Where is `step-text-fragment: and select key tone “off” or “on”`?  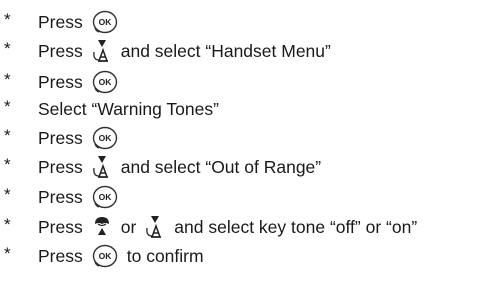 step-text-fragment: and select key tone “off” or “on” is located at coordinates (296, 226).